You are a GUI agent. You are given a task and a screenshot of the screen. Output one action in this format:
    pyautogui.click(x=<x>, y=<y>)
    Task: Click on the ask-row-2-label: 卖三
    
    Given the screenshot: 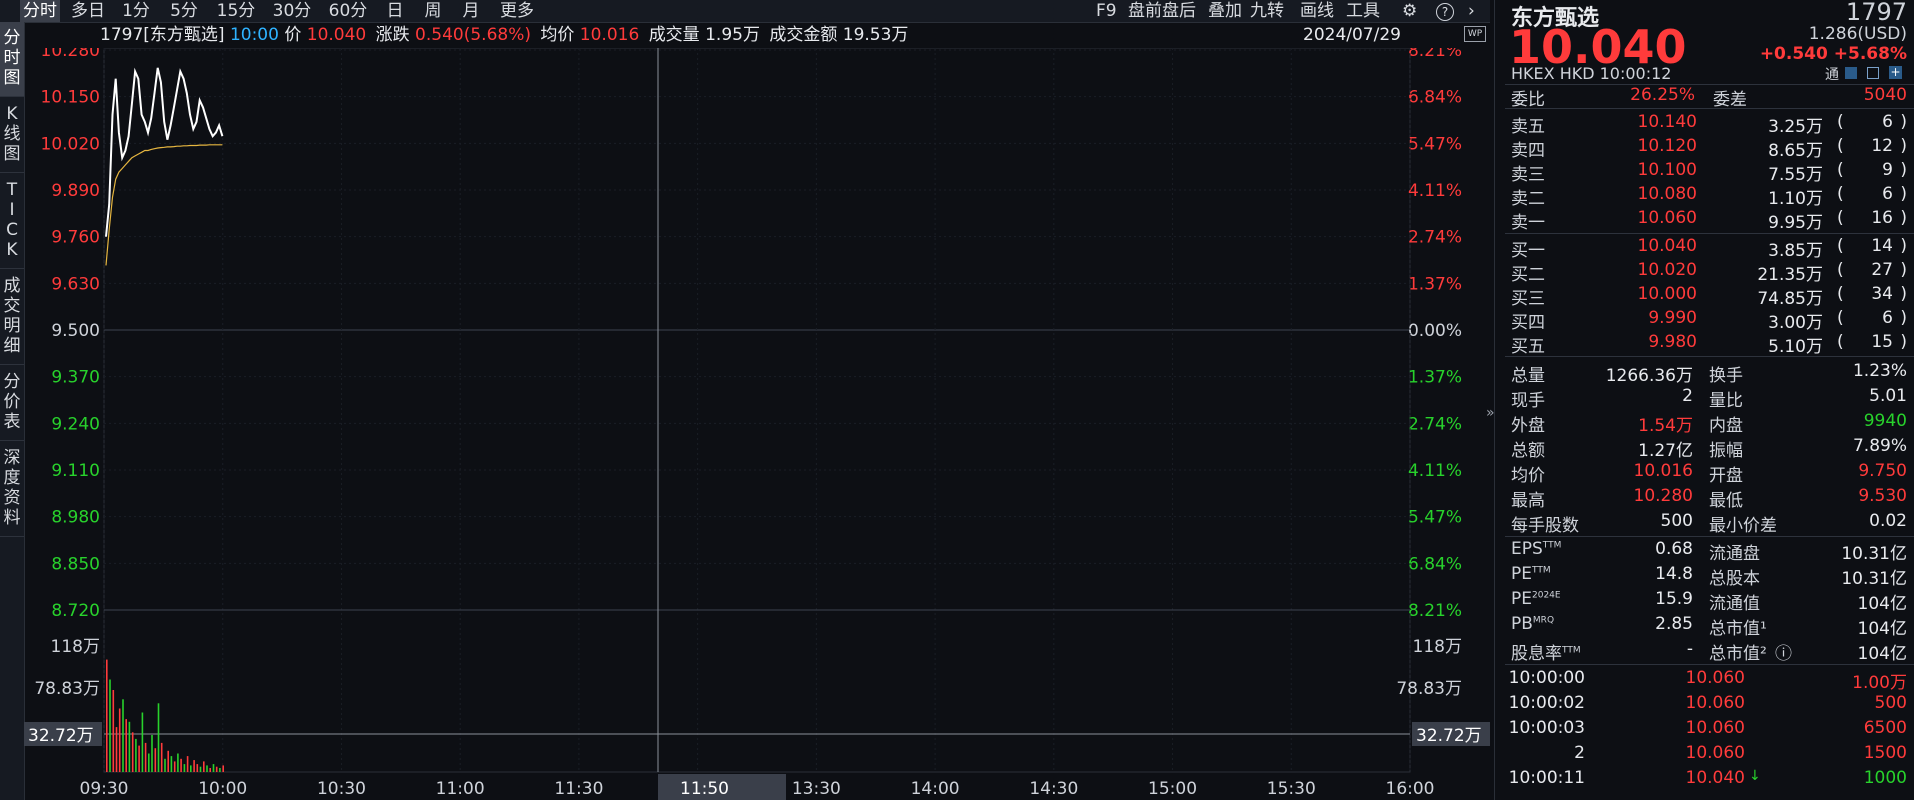 What is the action you would take?
    pyautogui.click(x=1528, y=175)
    